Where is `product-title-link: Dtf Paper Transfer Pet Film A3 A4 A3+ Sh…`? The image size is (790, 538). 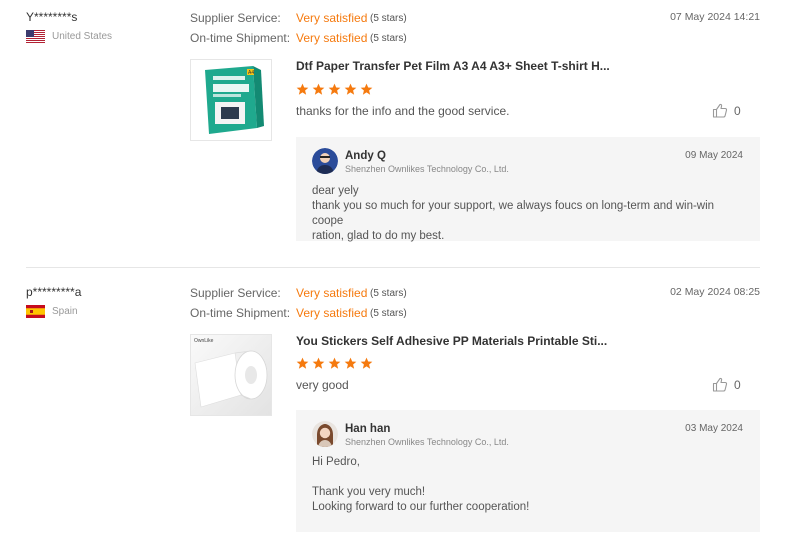 product-title-link: Dtf Paper Transfer Pet Film A3 A4 A3+ Sh… is located at coordinates (453, 66).